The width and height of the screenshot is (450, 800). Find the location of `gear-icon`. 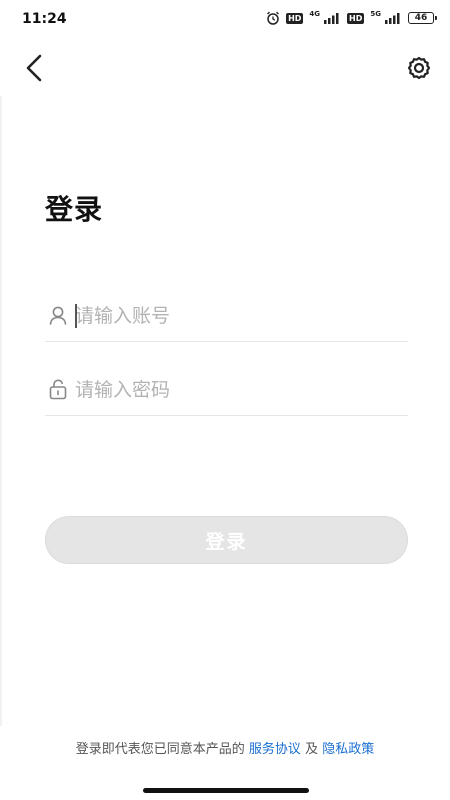

gear-icon is located at coordinates (419, 68).